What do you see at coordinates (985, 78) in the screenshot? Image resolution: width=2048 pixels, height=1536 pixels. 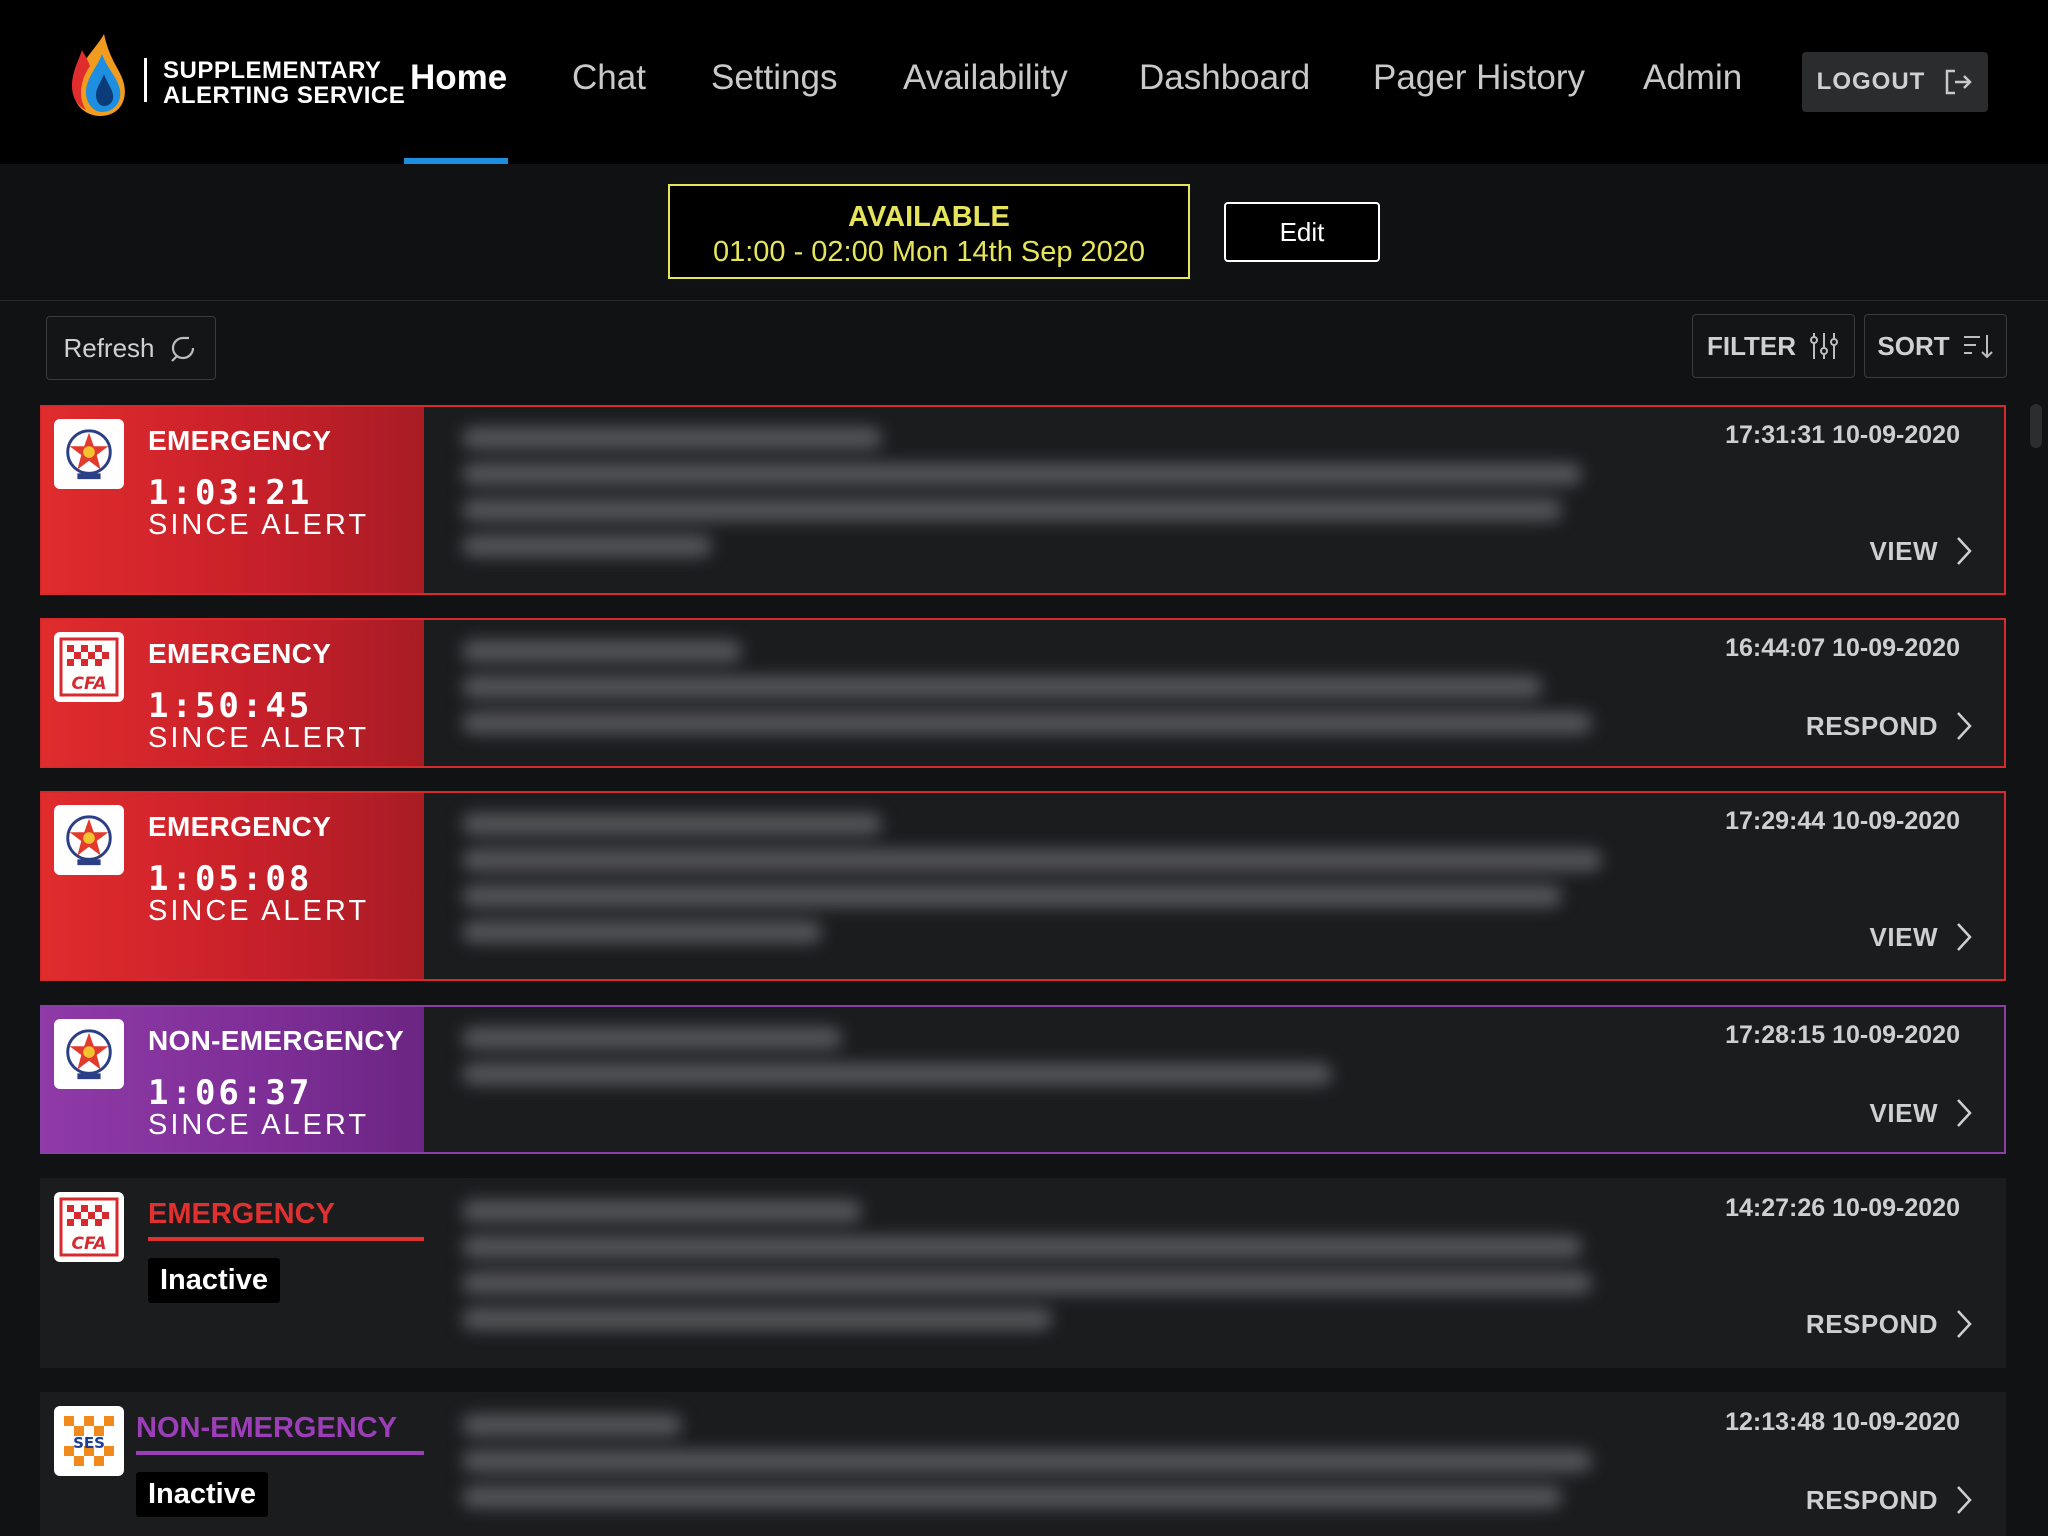 I see `nav-availability: Availability` at bounding box center [985, 78].